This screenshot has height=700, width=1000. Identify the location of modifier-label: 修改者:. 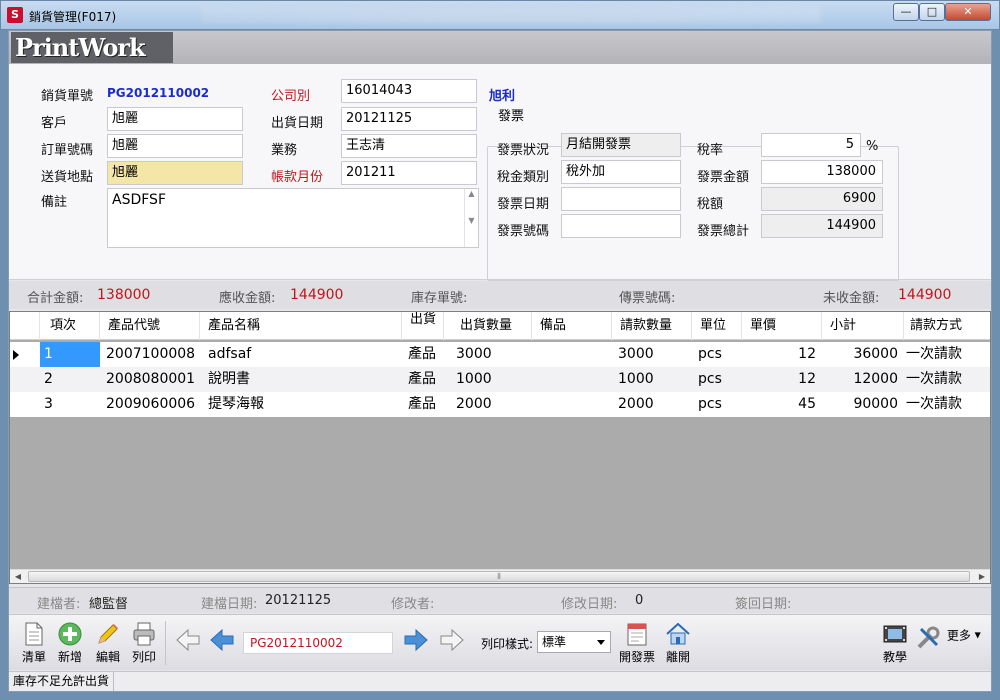
(413, 604).